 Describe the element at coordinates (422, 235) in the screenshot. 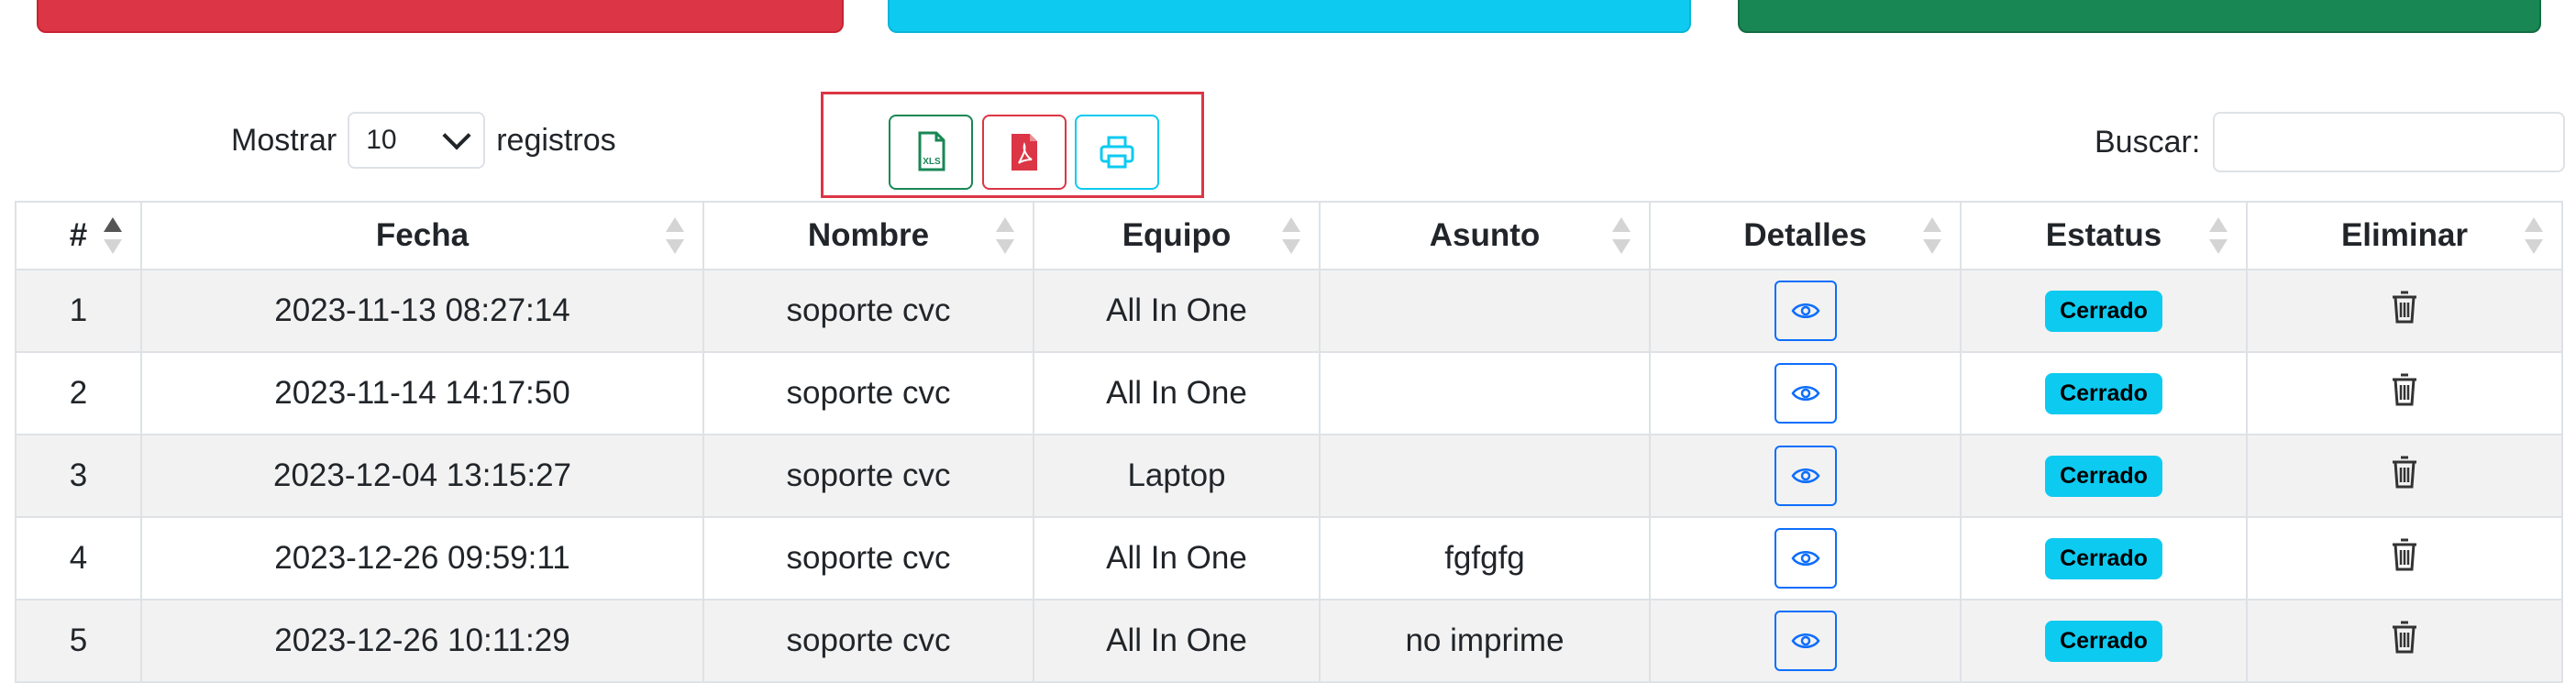

I see `col-header-fecha: Fecha` at that location.